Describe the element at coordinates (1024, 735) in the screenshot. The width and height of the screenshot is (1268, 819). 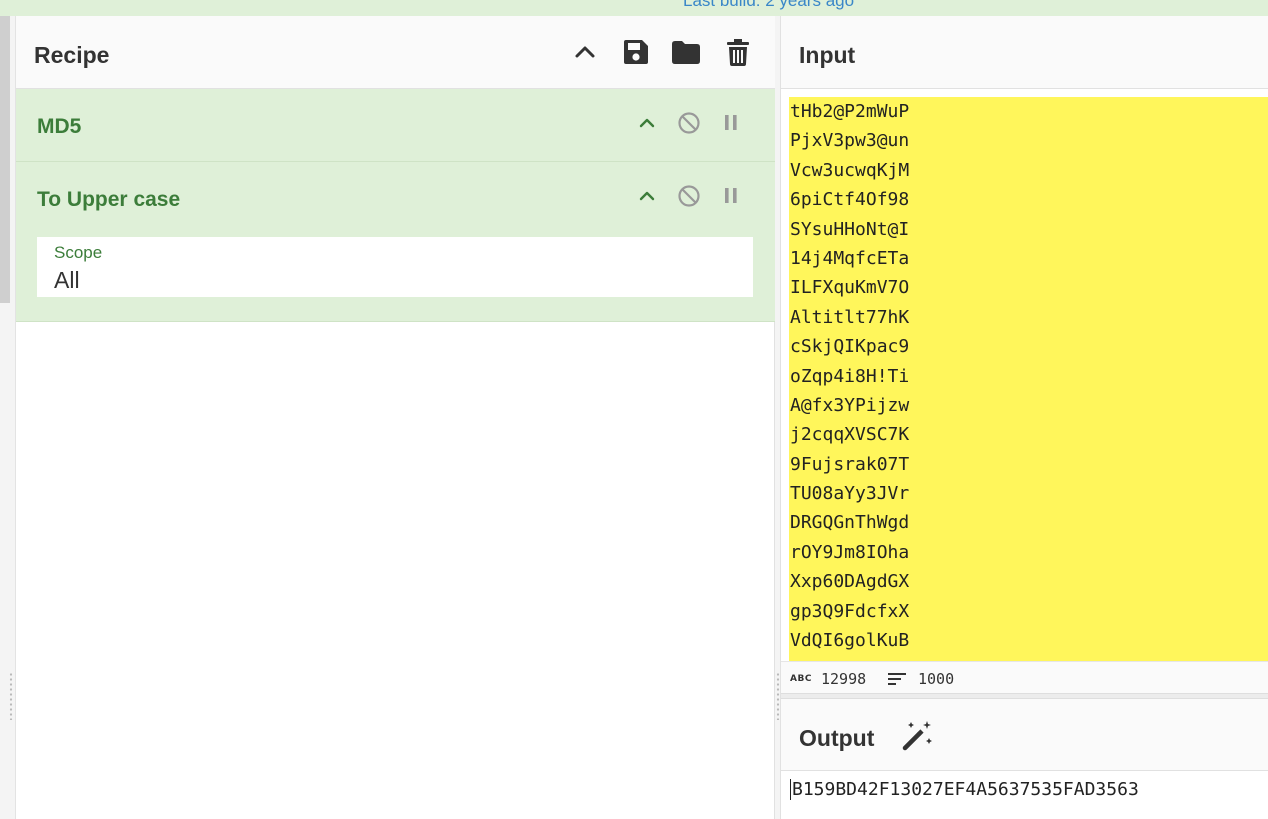
I see `output-header: Output` at that location.